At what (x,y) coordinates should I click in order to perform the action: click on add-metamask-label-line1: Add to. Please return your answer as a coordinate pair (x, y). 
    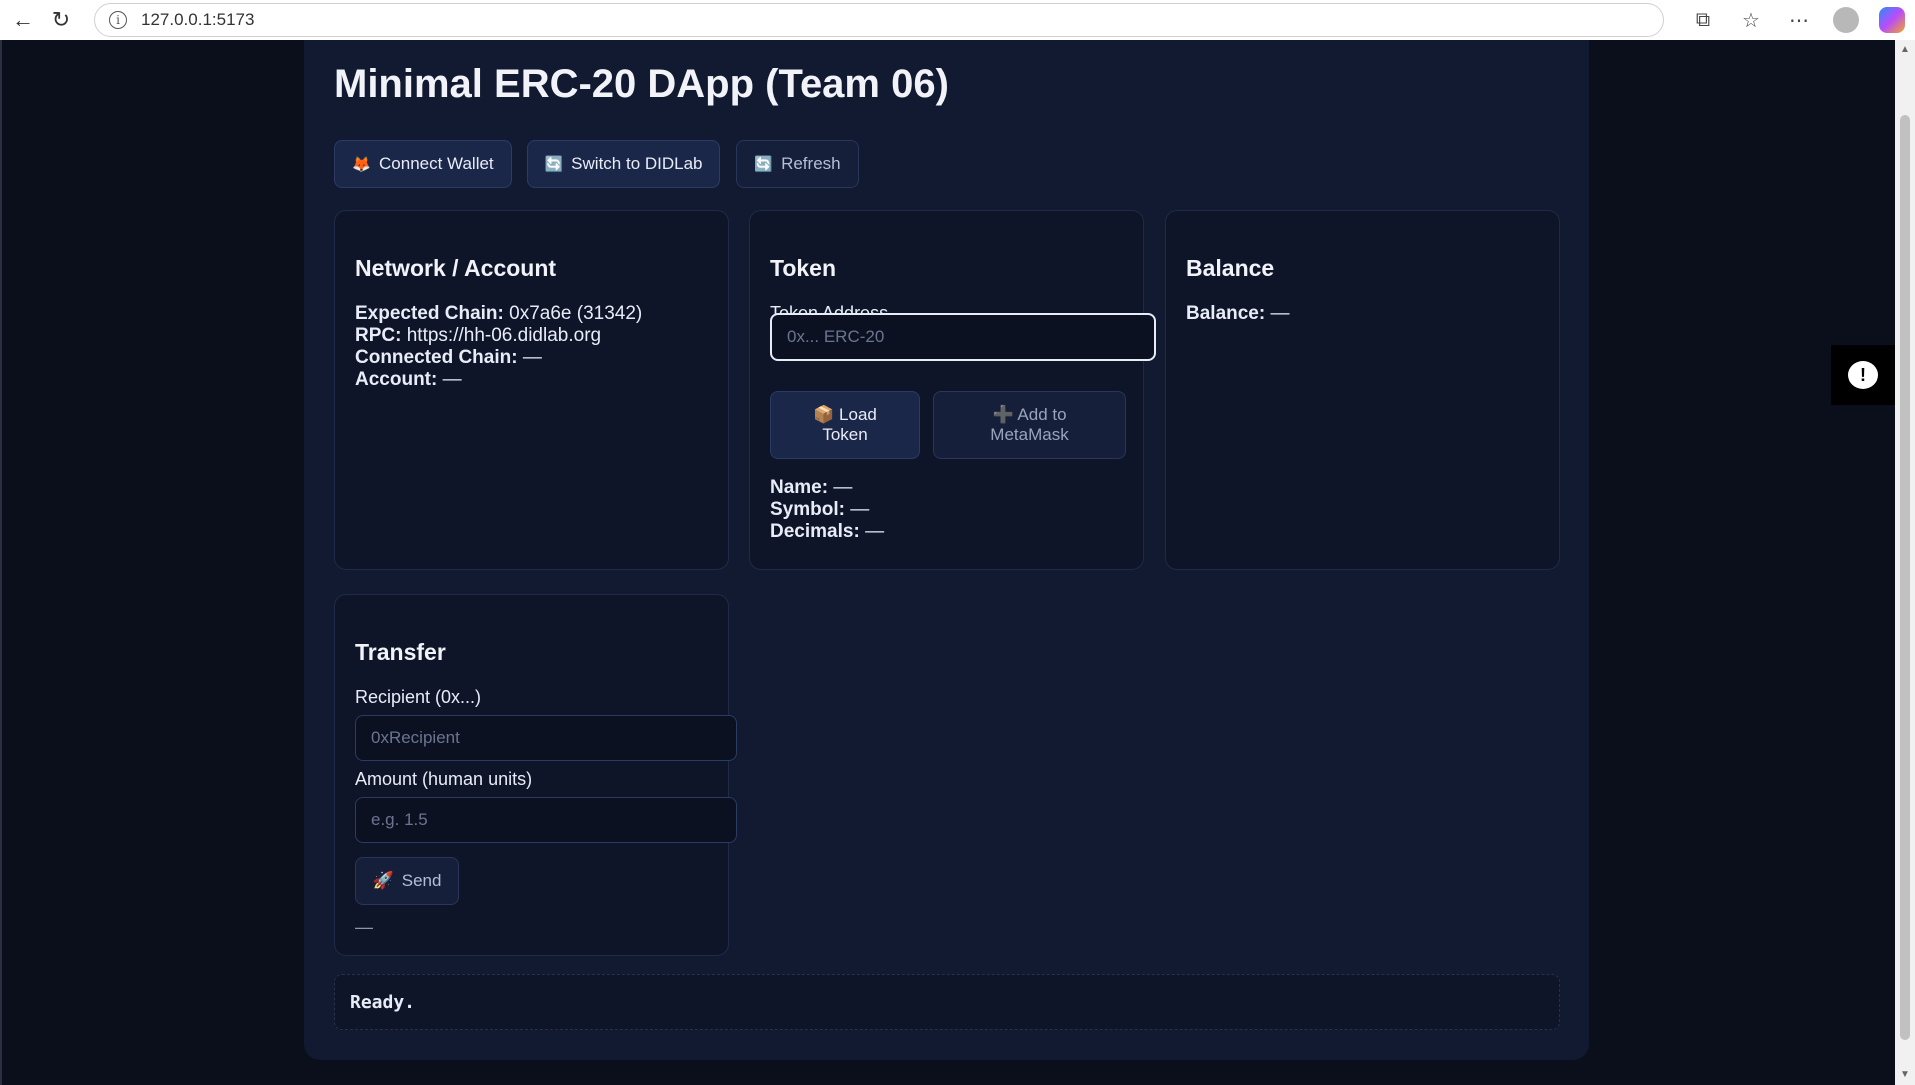
    Looking at the image, I should click on (1042, 414).